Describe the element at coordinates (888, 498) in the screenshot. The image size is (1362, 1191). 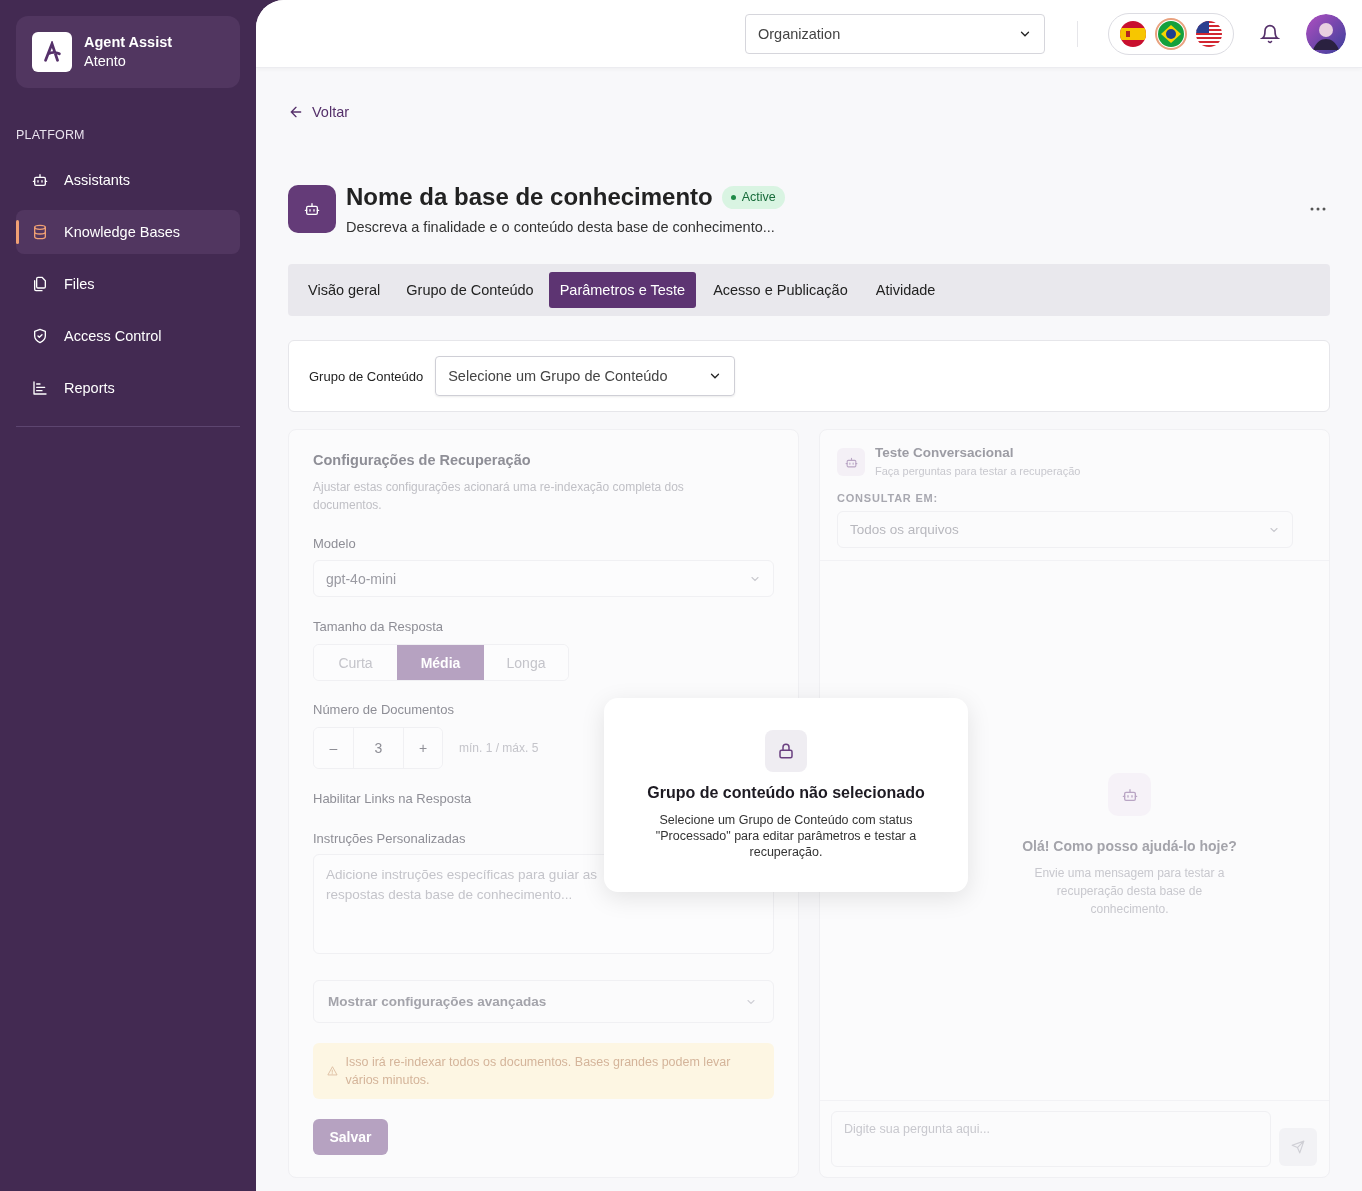
I see `field-label: CONSULTAR EM:` at that location.